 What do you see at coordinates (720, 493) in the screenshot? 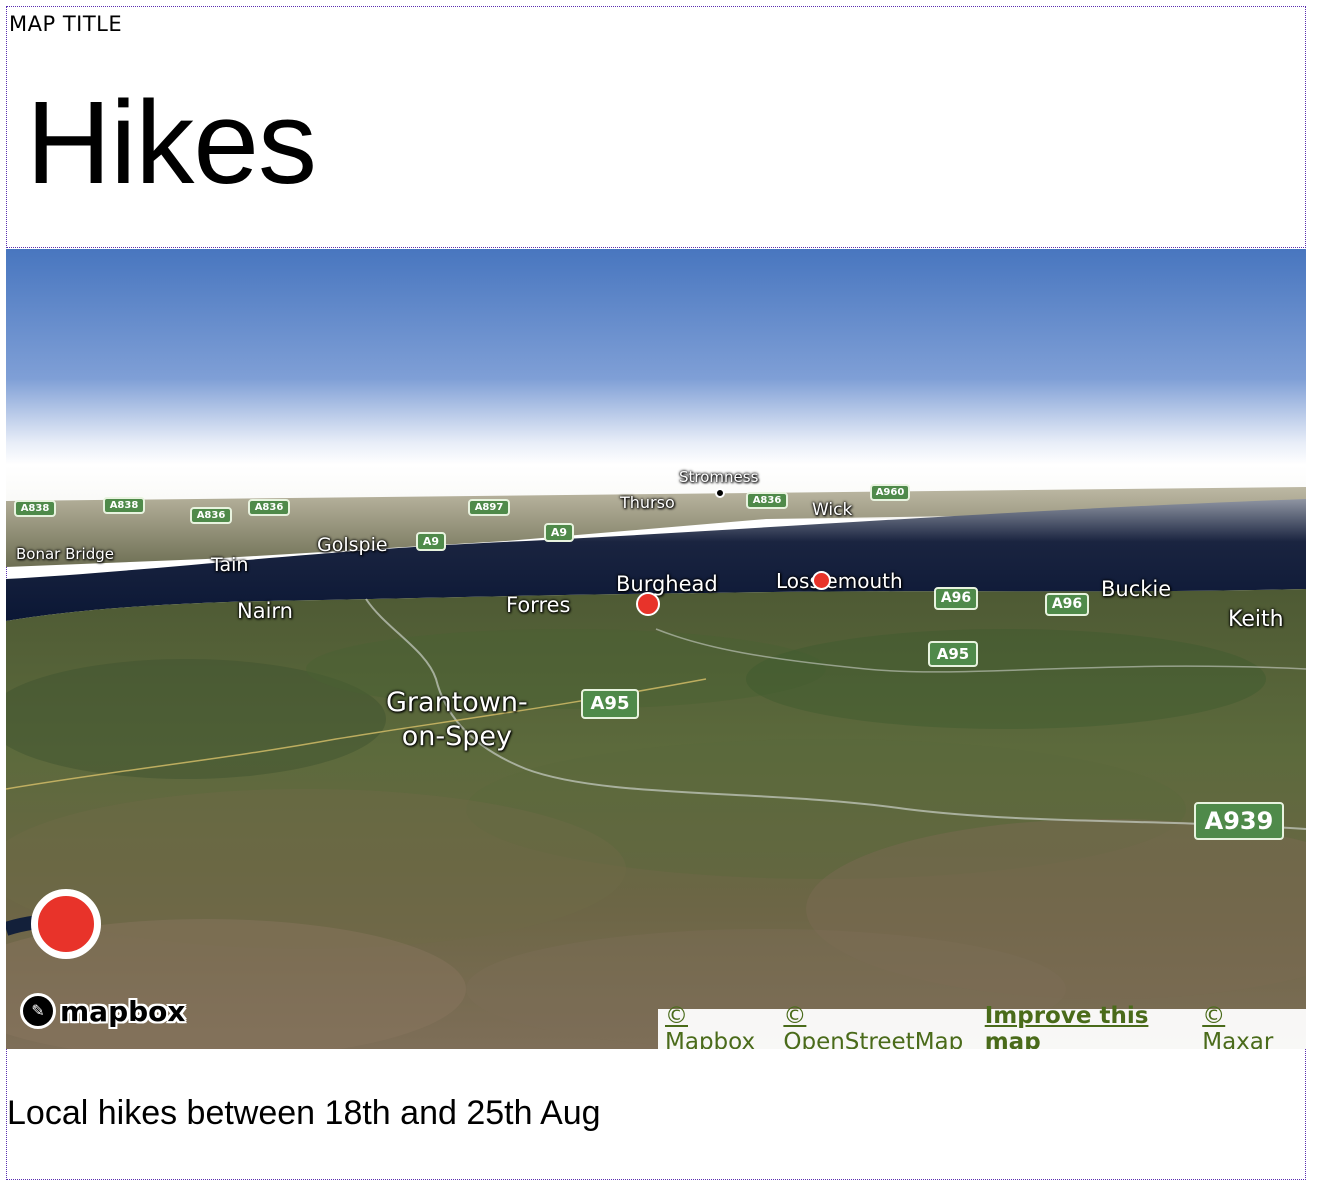
I see `town-dot-icon` at bounding box center [720, 493].